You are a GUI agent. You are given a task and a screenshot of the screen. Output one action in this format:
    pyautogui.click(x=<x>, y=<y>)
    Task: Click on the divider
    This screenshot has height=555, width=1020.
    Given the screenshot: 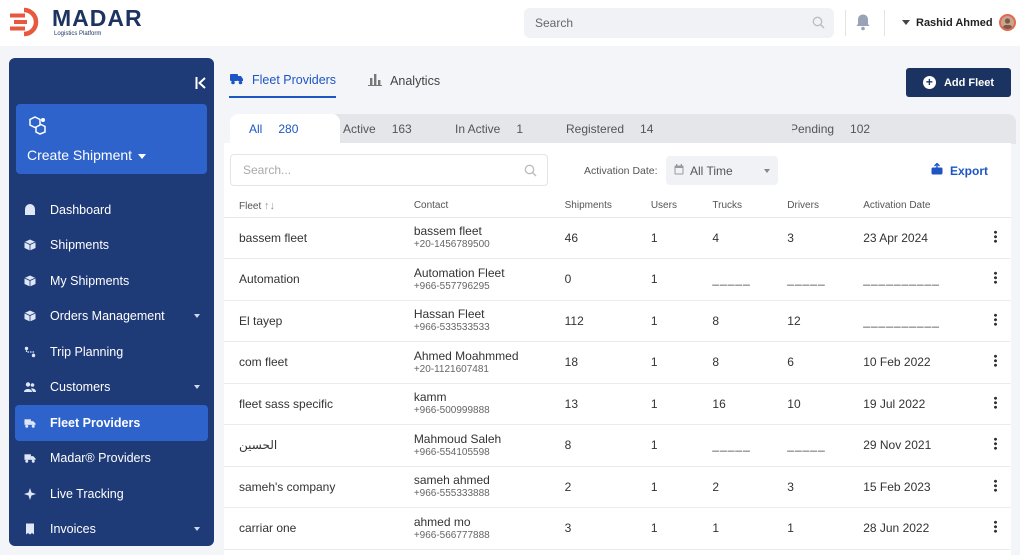 What is the action you would take?
    pyautogui.click(x=884, y=23)
    